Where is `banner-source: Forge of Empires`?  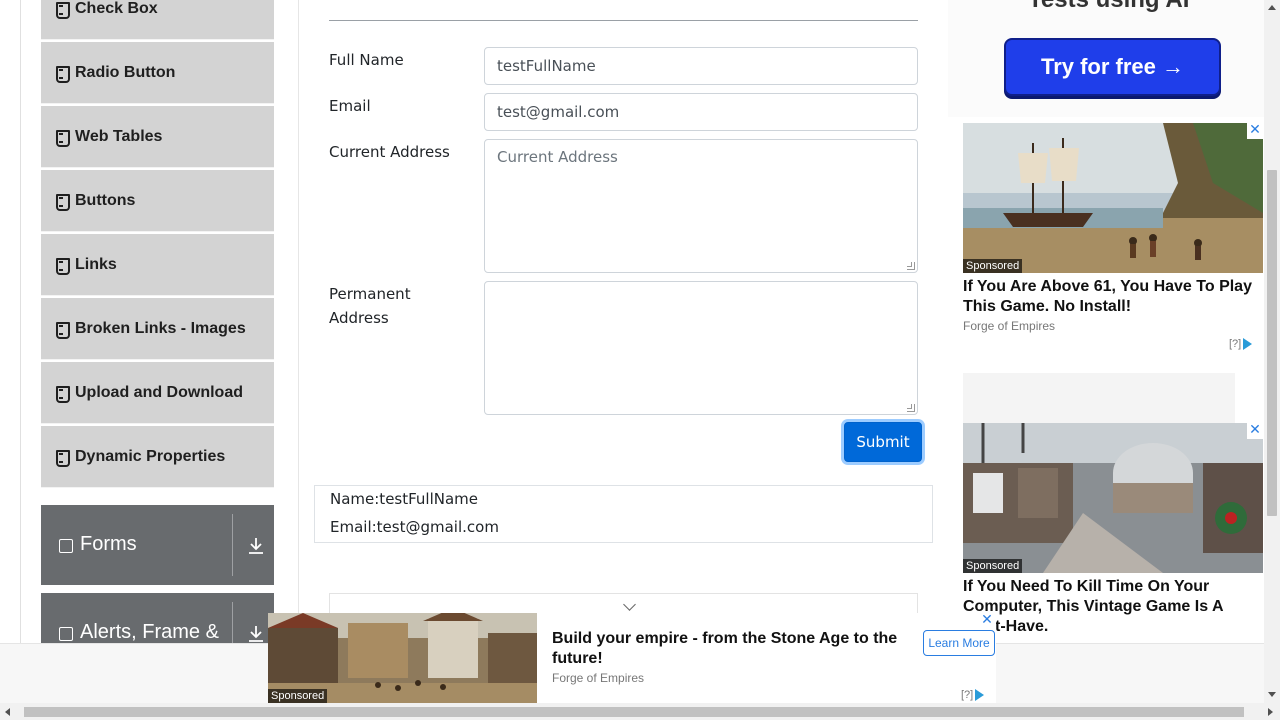 banner-source: Forge of Empires is located at coordinates (598, 678).